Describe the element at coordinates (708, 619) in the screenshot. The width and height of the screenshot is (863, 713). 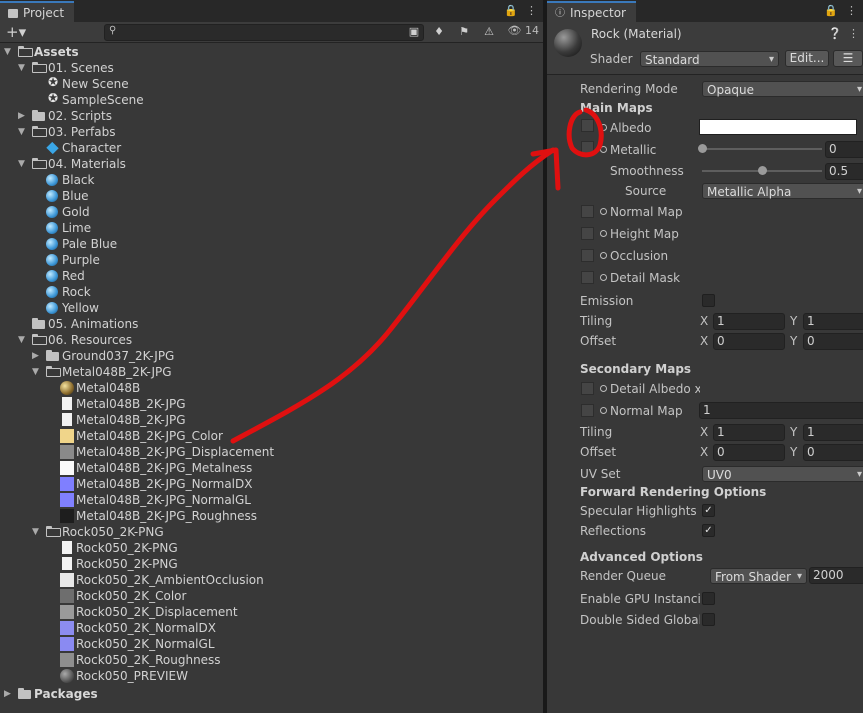
I see `double-sided-gi-checkbox` at that location.